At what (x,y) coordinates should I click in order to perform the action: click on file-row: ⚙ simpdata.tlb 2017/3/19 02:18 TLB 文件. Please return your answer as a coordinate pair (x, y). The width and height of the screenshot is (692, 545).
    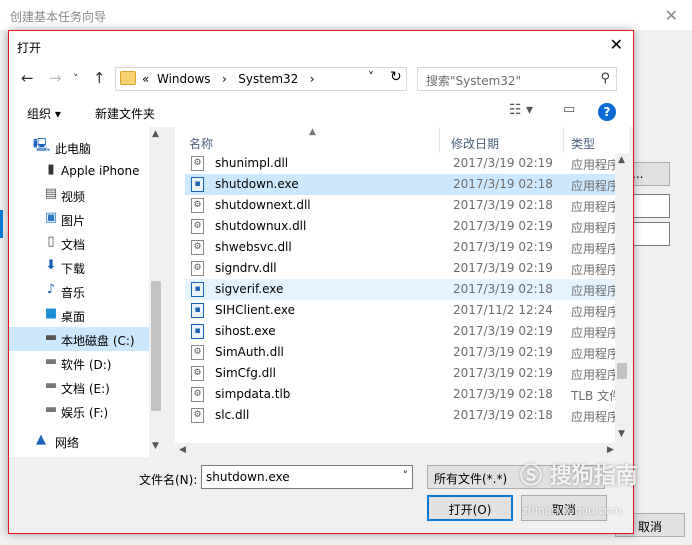
    Looking at the image, I should click on (400, 394).